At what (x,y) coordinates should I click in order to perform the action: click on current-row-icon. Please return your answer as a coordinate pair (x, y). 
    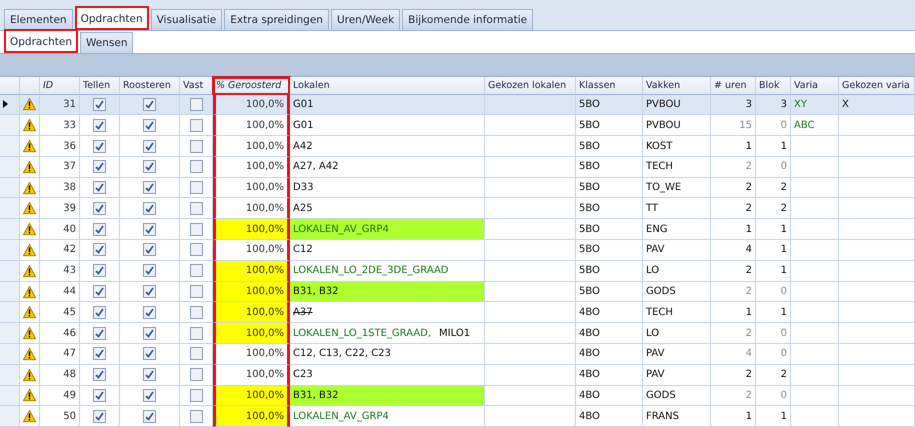
    Looking at the image, I should click on (5, 104).